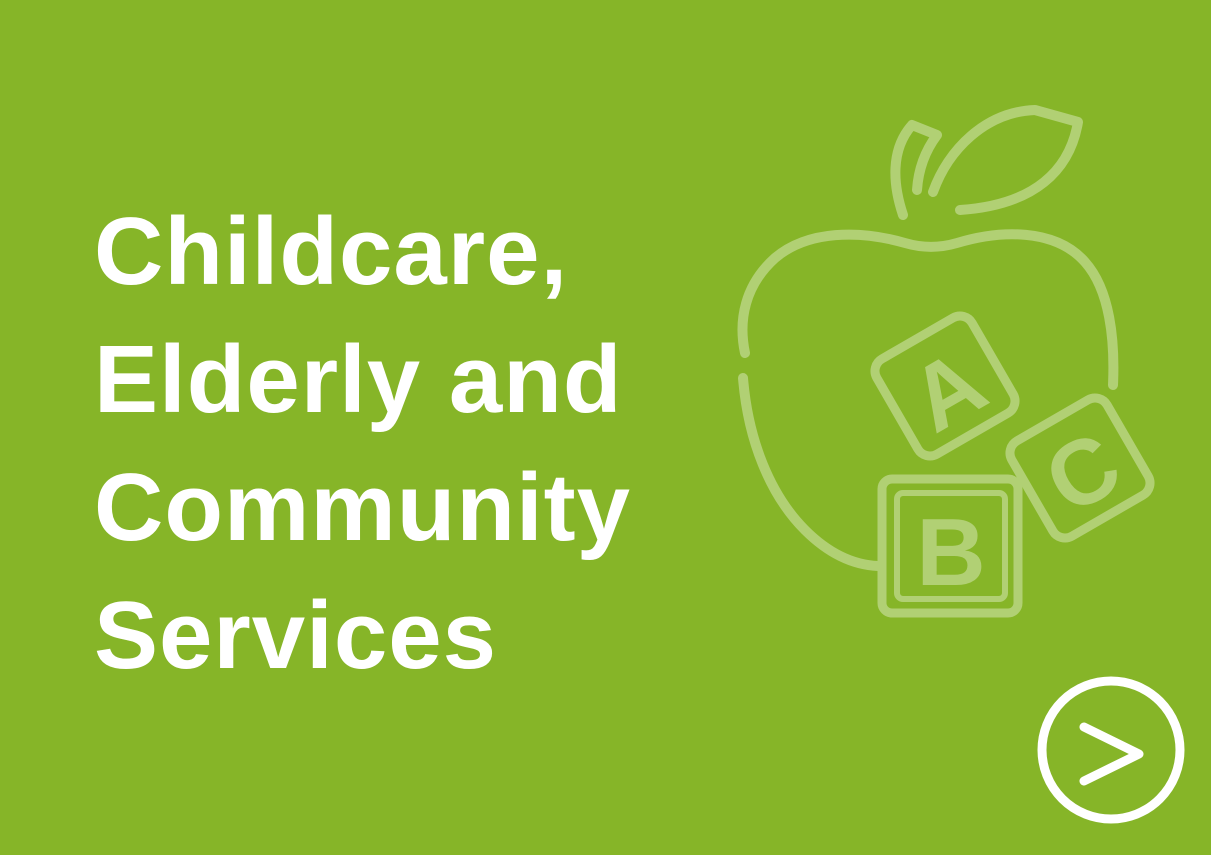  I want to click on title-line: Community, so click(362, 507).